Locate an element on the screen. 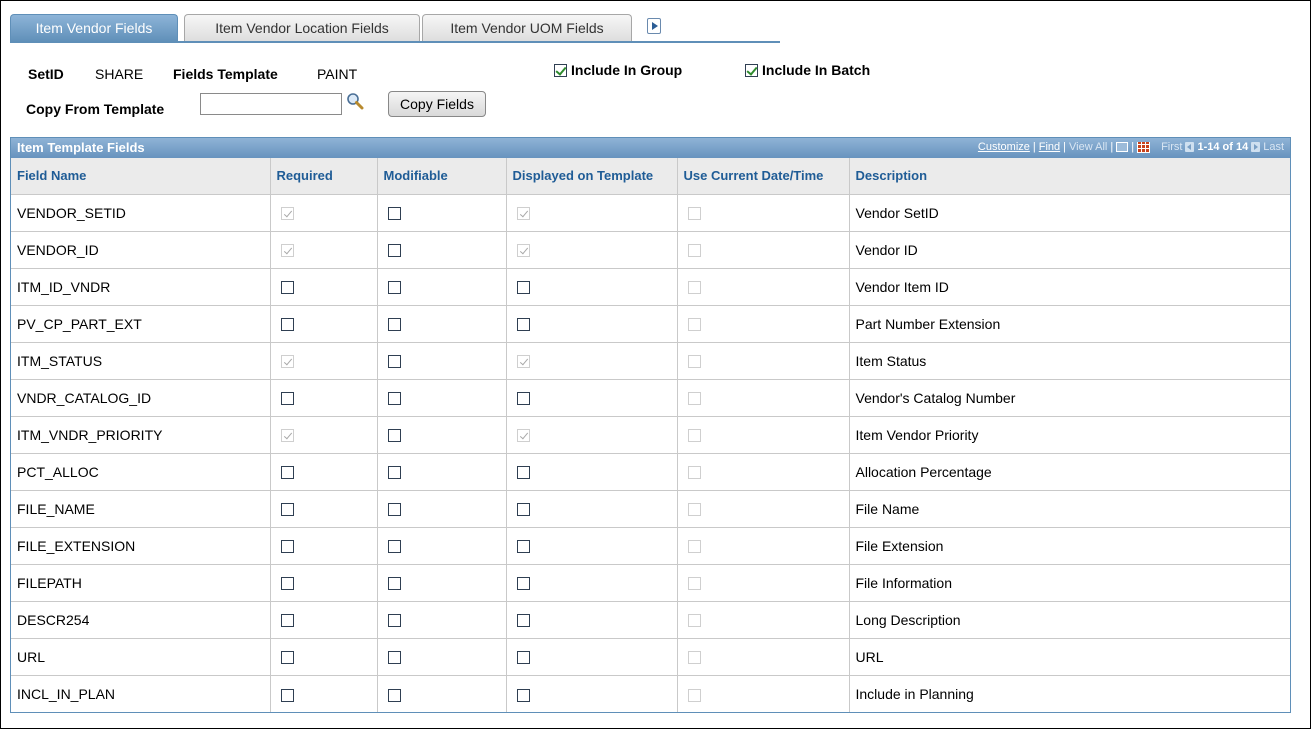  new-window-icon is located at coordinates (1122, 147).